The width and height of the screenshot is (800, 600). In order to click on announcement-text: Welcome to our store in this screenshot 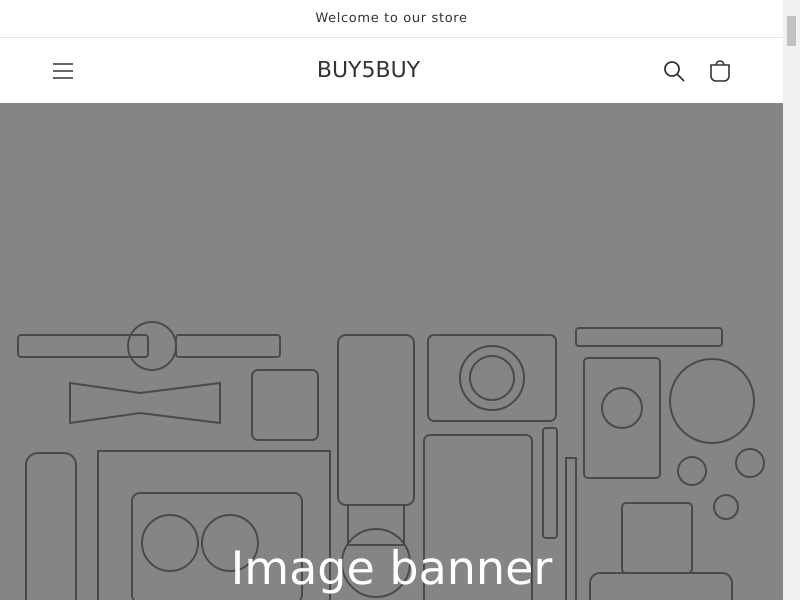, I will do `click(391, 19)`.